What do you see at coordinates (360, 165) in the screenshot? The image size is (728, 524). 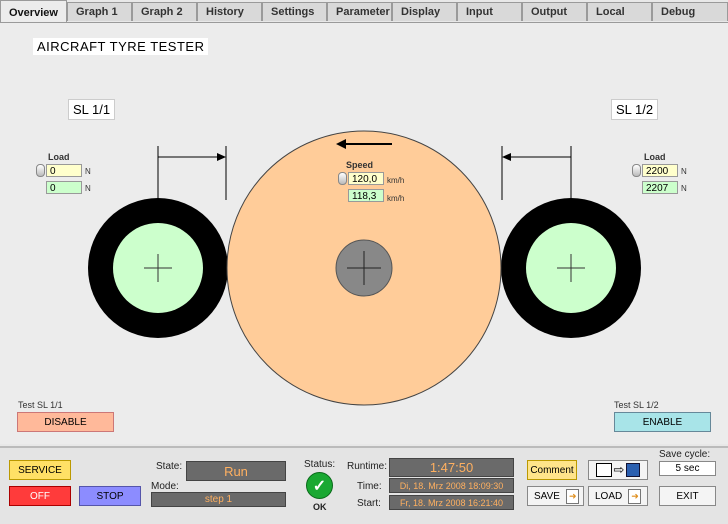 I see `speed-label: Speed` at bounding box center [360, 165].